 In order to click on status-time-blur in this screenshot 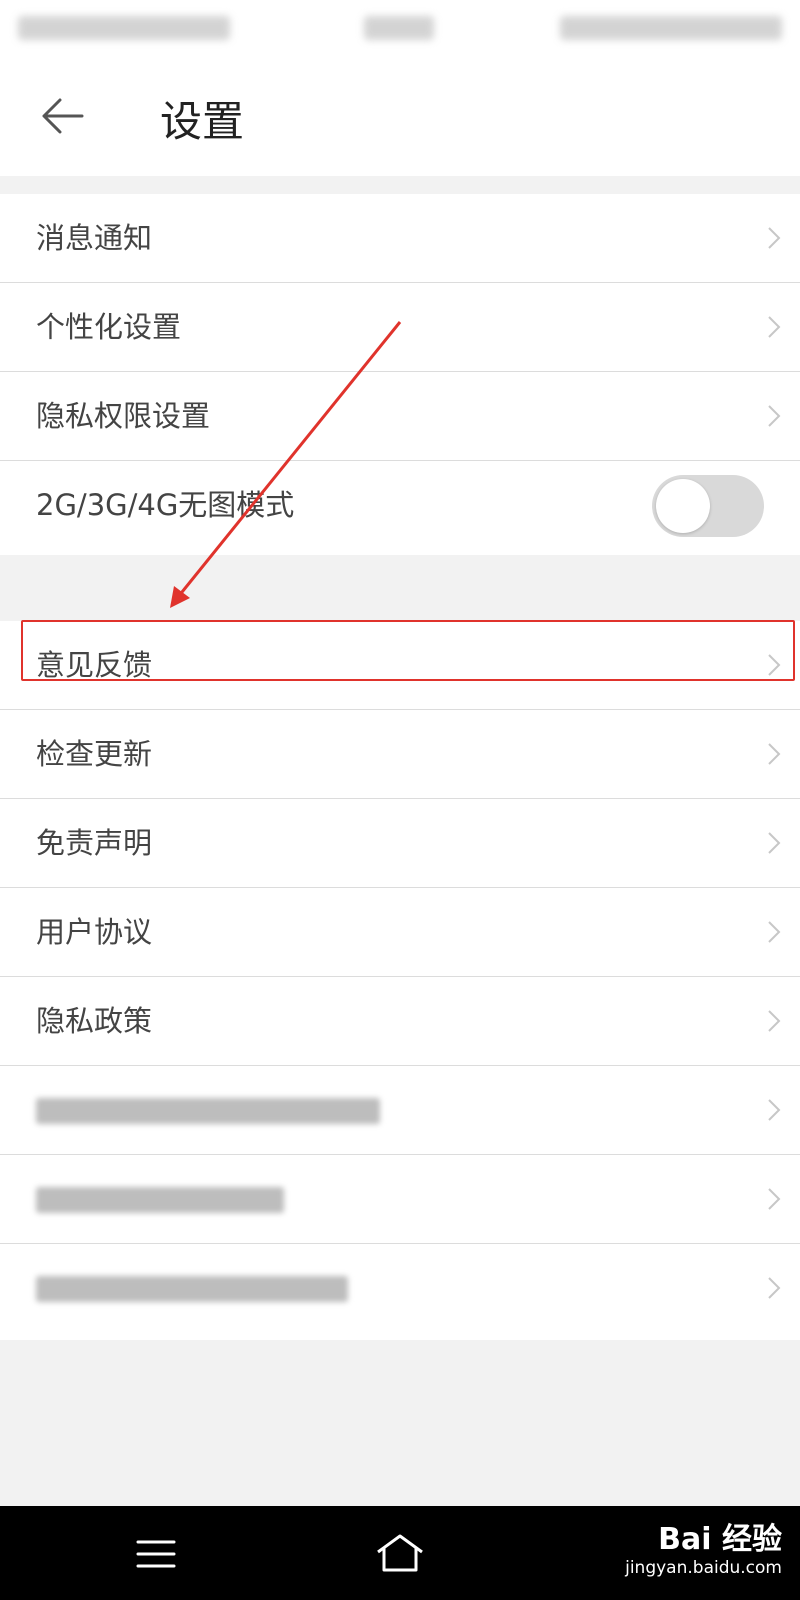, I will do `click(399, 28)`.